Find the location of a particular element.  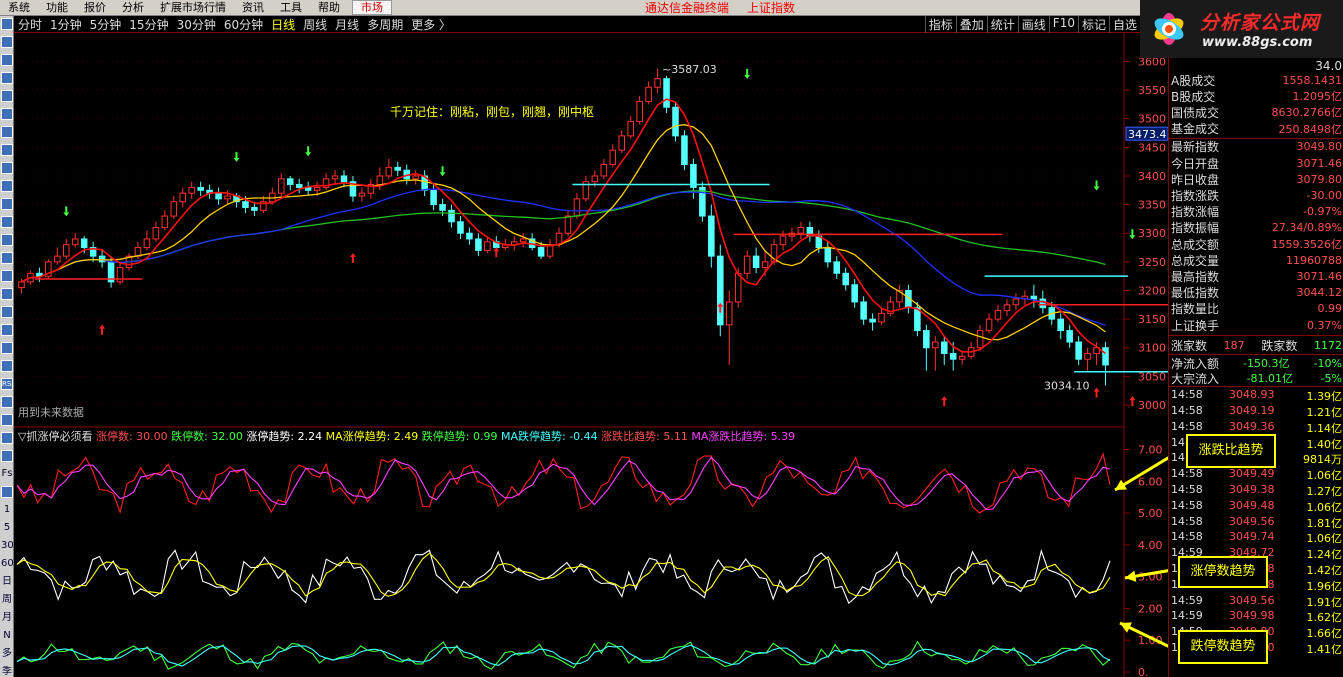

stat-label: B股成交 is located at coordinates (1193, 96).